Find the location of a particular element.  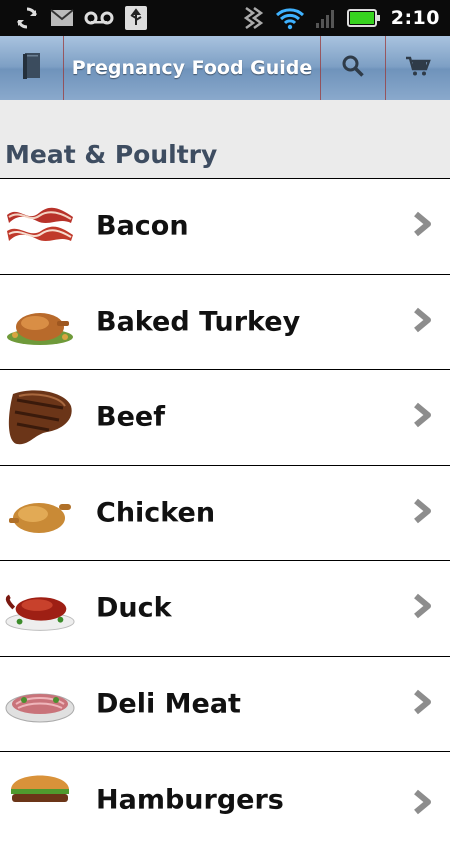

search-button is located at coordinates (353, 68).